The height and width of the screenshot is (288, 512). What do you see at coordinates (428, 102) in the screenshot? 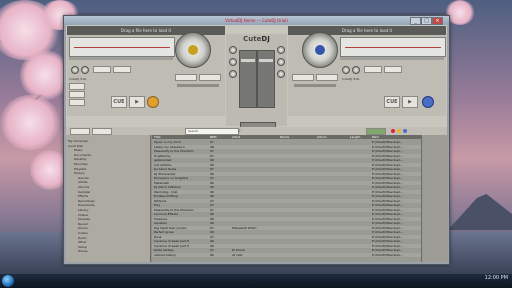
I see `deck-2-sync-indicator` at bounding box center [428, 102].